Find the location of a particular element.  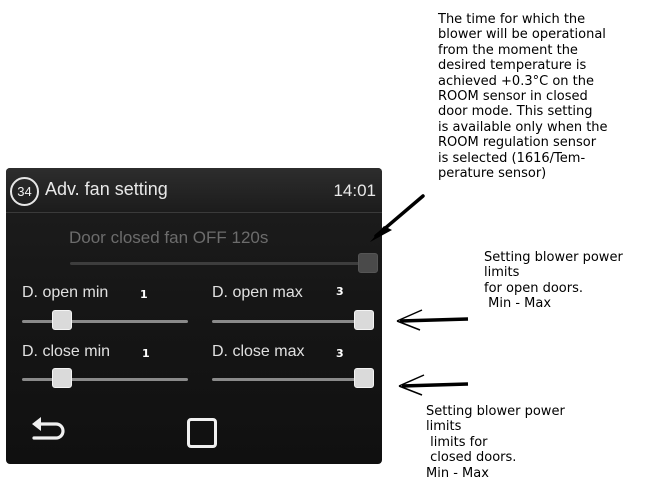

annotation-line: for open doors. is located at coordinates (533, 288).